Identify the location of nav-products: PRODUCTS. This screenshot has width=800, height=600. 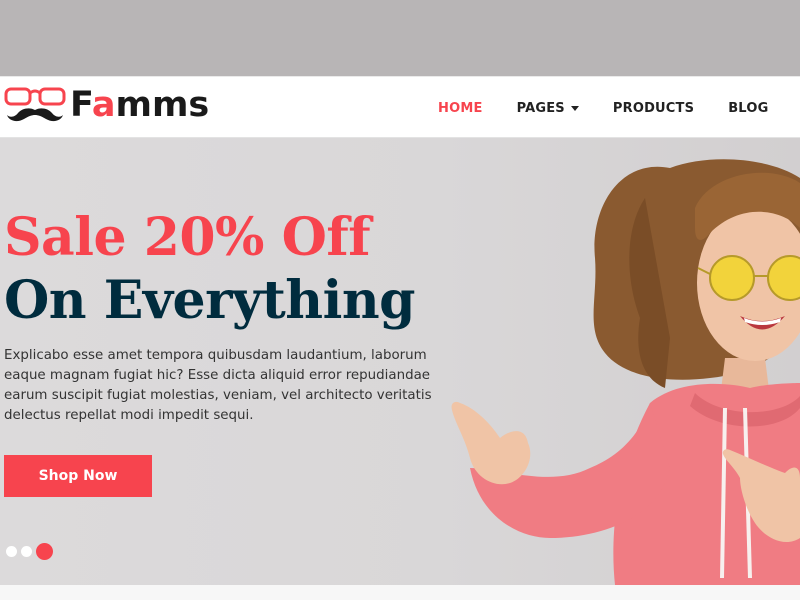
(653, 108).